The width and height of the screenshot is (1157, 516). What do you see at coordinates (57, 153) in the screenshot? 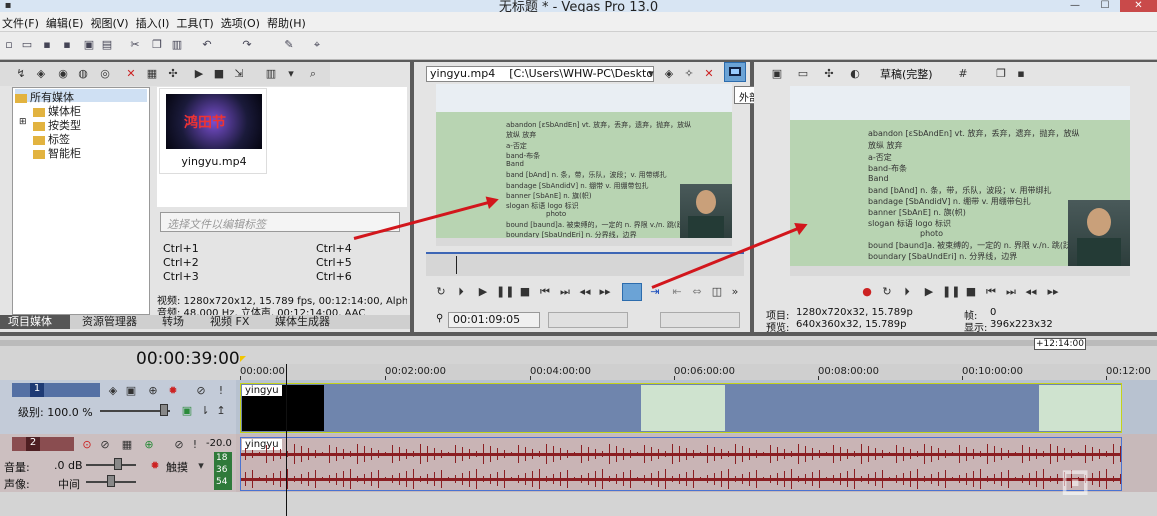
I see `tree-item-smart-bins: 智能柜` at bounding box center [57, 153].